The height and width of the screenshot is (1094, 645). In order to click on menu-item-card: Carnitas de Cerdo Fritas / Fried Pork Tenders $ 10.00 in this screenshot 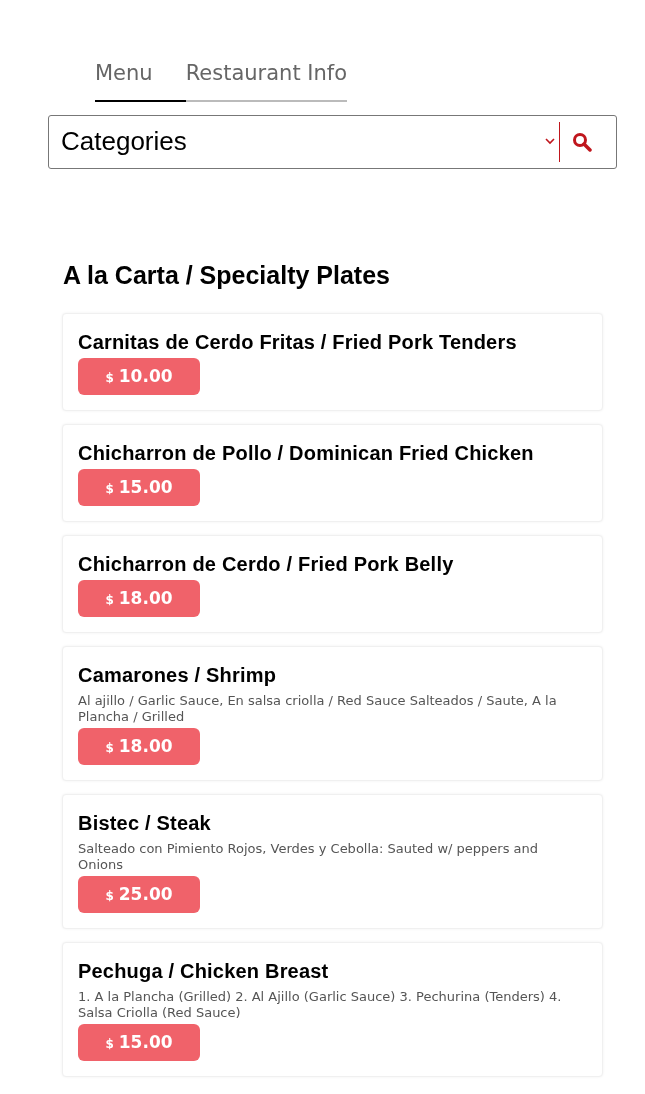, I will do `click(332, 362)`.